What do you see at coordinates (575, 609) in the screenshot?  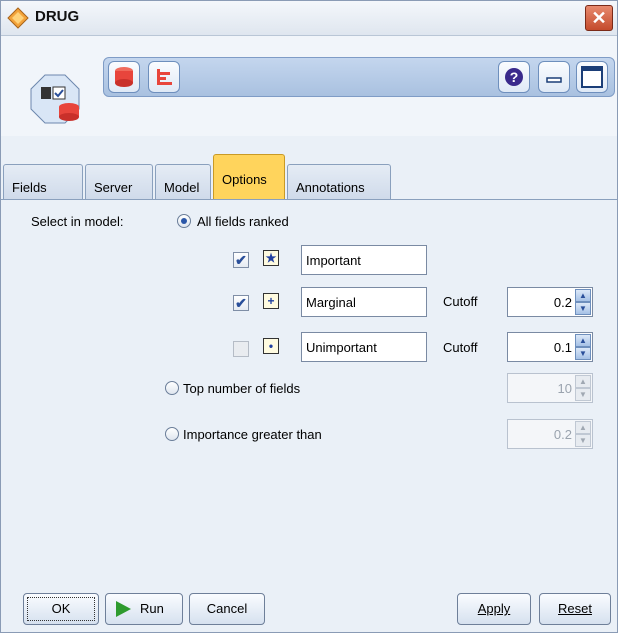 I see `reset-button: Reset` at bounding box center [575, 609].